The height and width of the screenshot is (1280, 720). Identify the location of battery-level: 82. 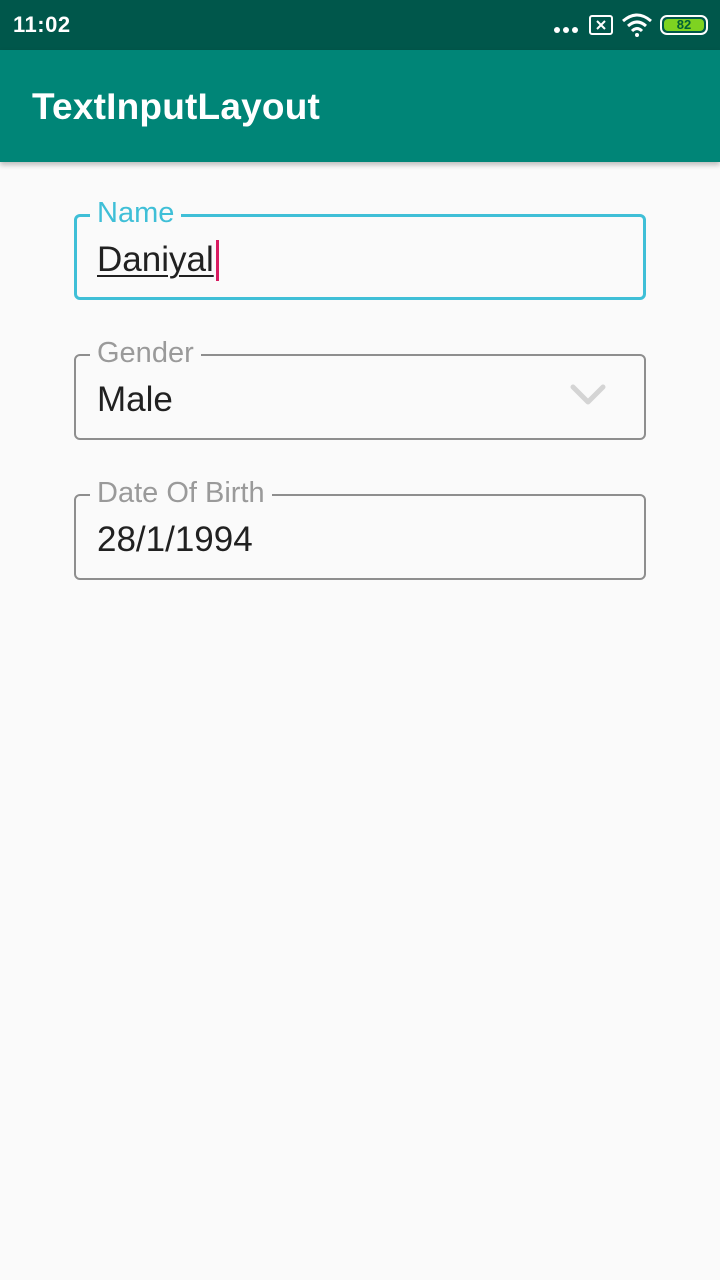
(684, 24).